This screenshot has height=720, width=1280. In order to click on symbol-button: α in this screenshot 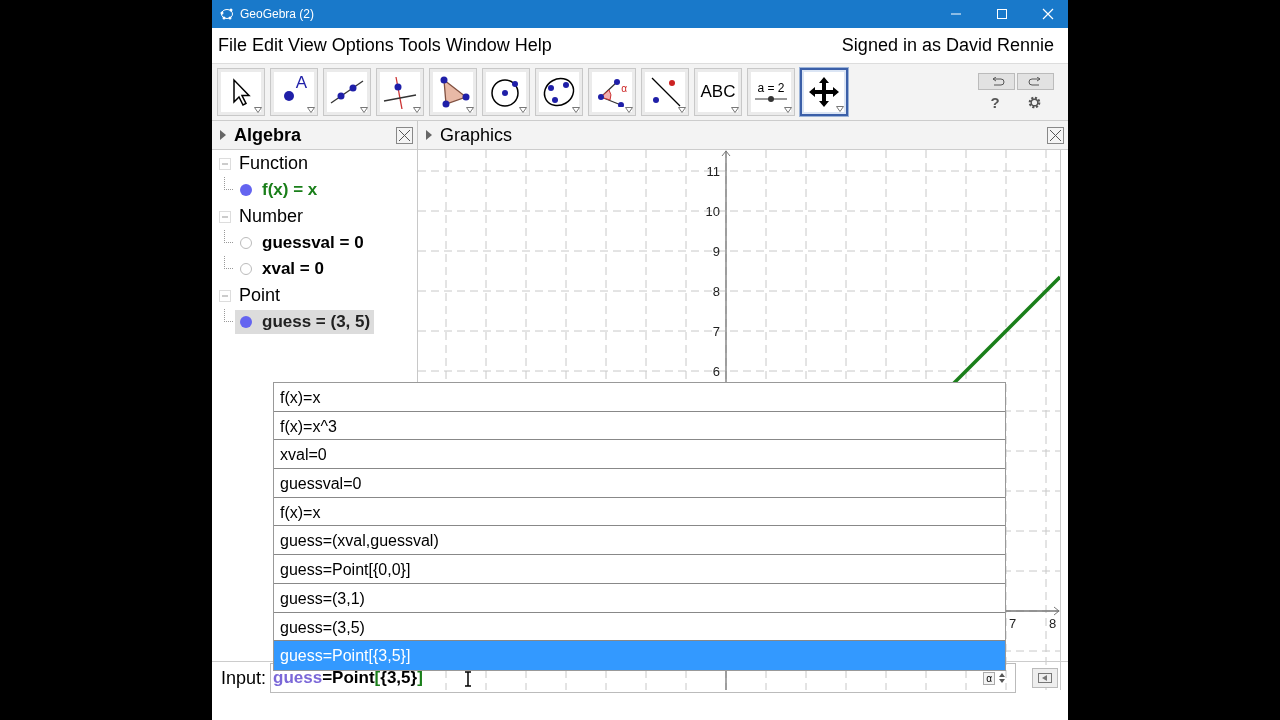, I will do `click(989, 678)`.